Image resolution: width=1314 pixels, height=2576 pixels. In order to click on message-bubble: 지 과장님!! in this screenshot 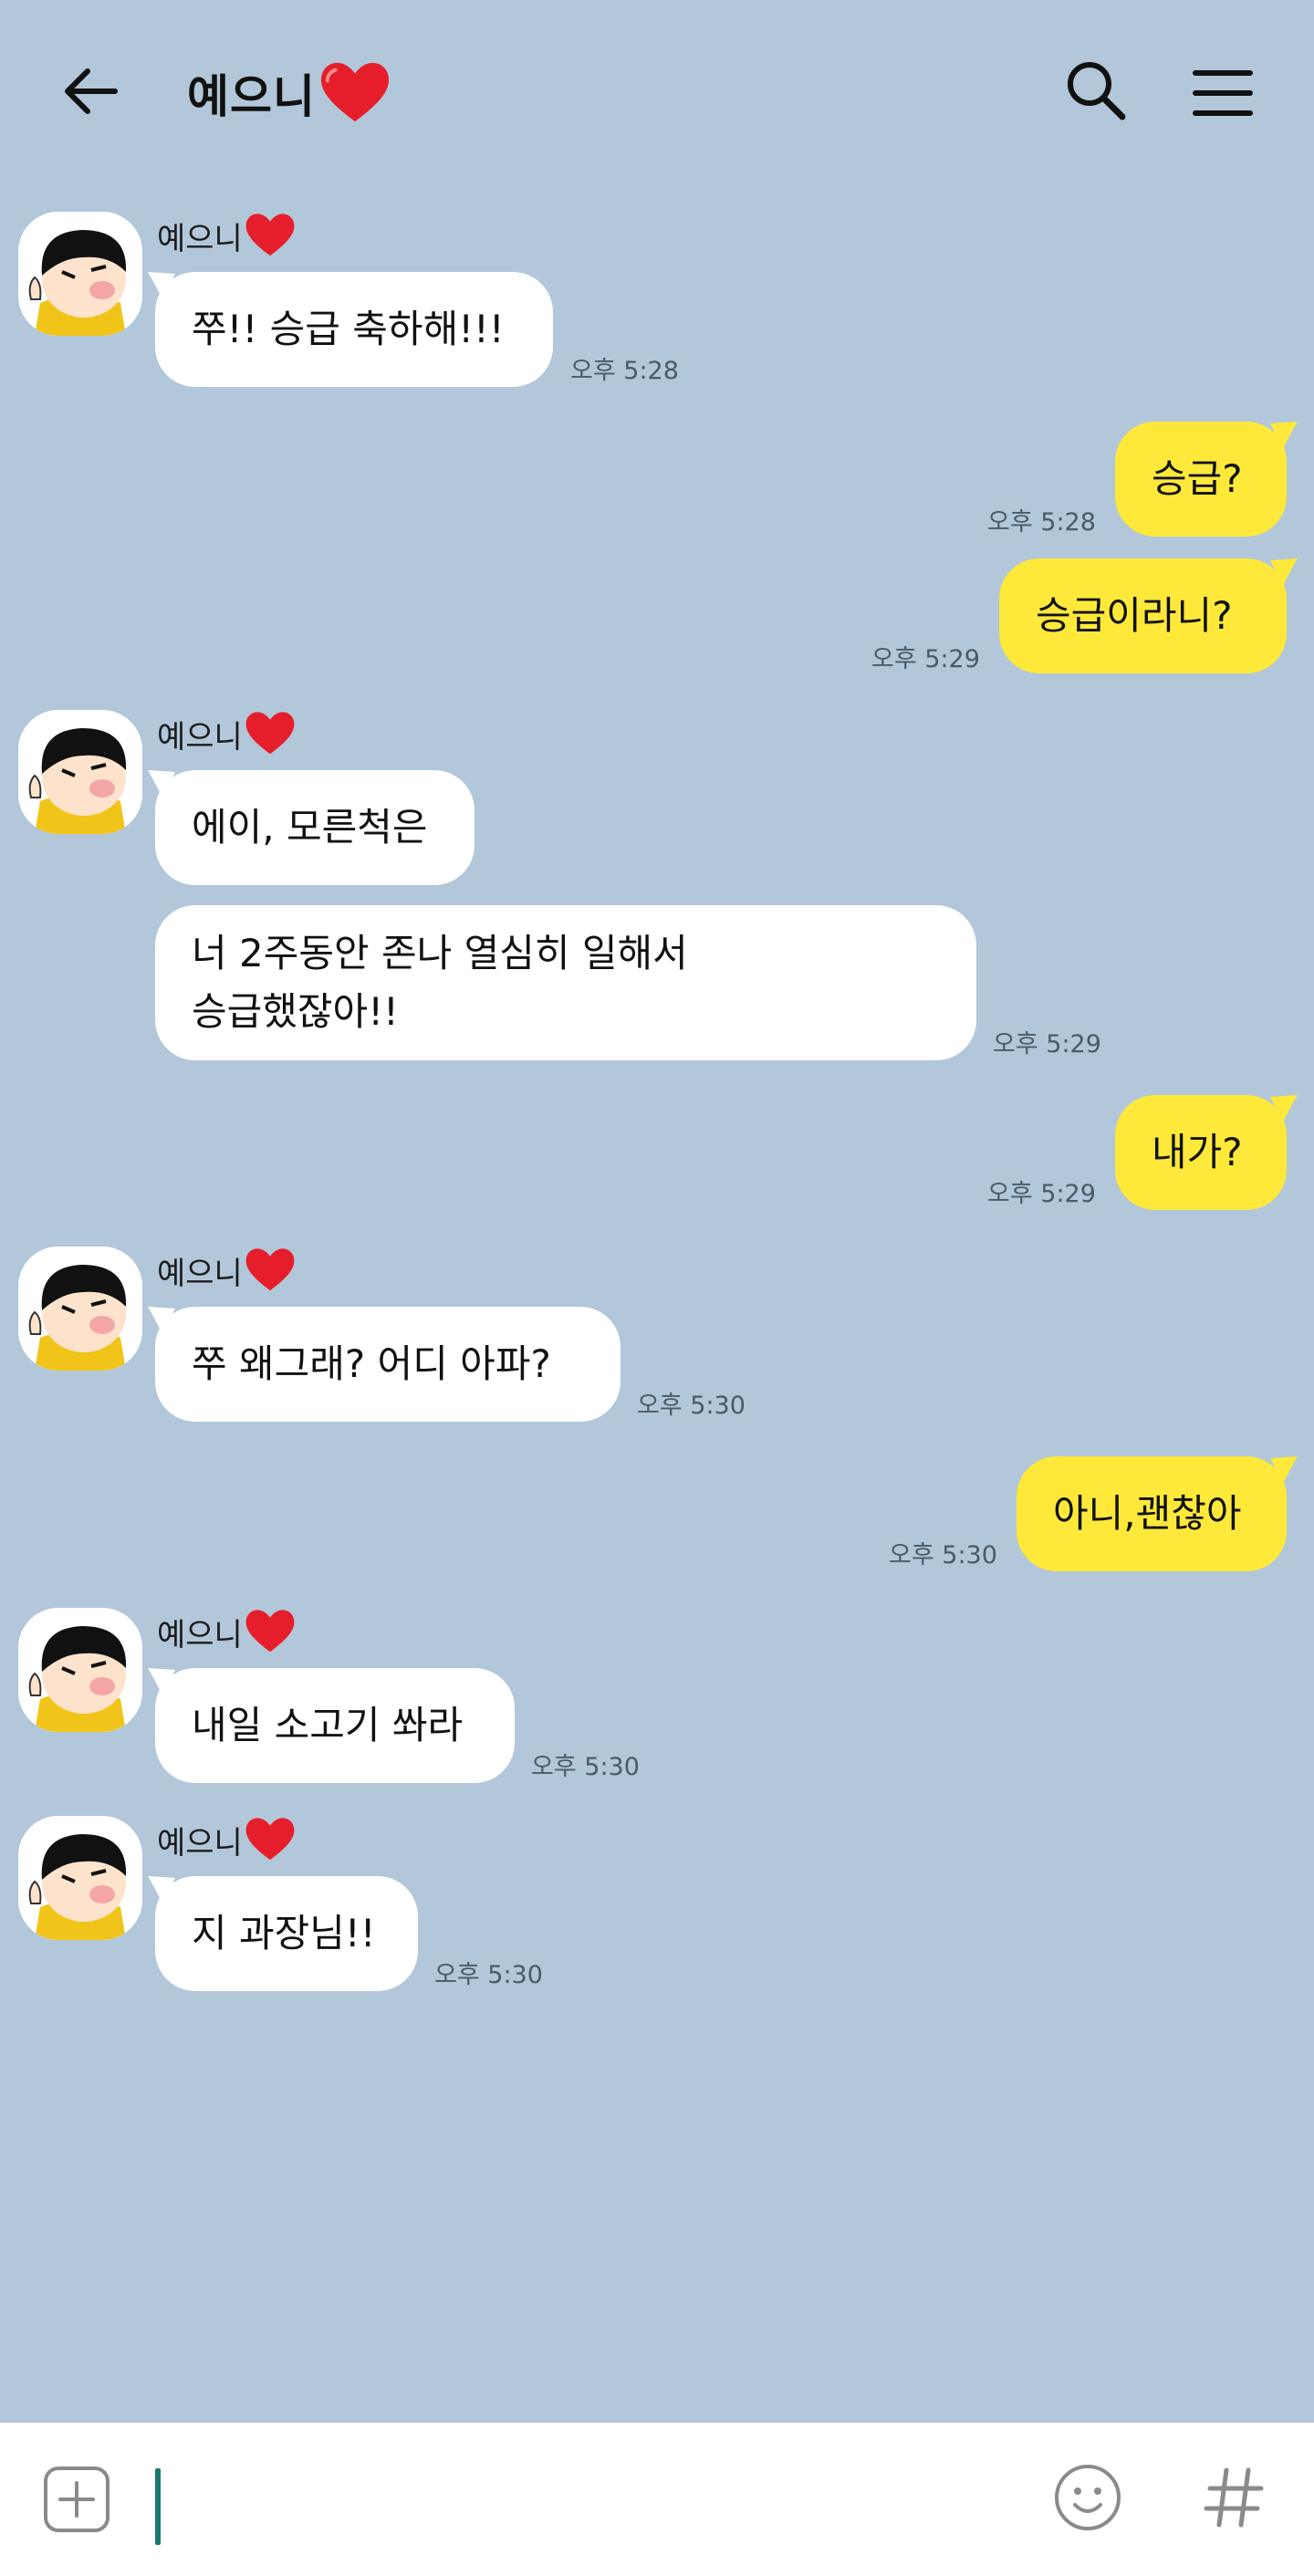, I will do `click(286, 1933)`.